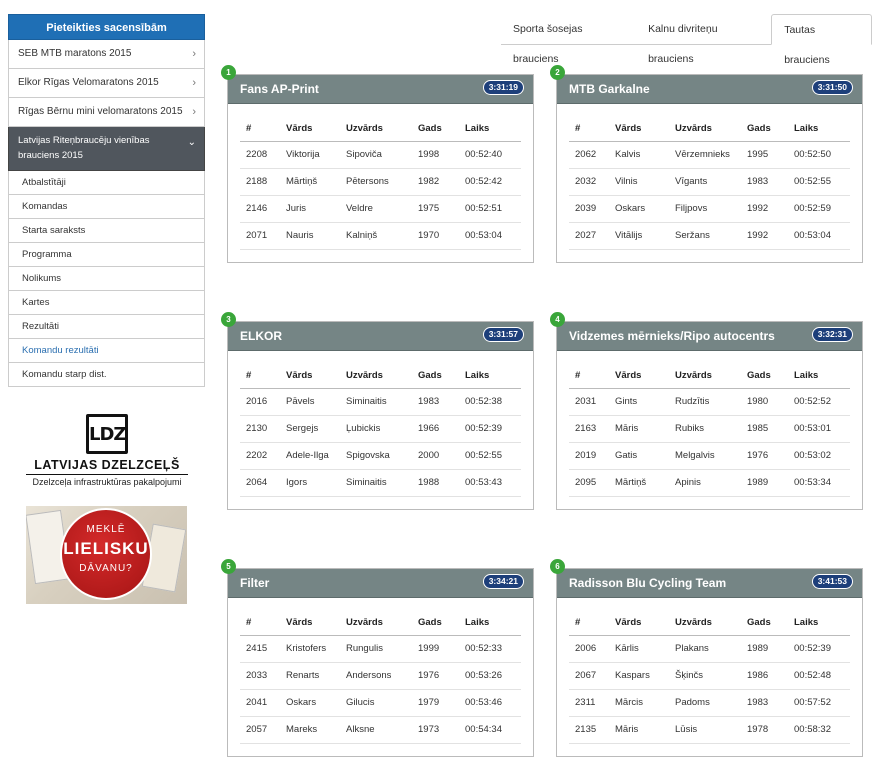 The height and width of the screenshot is (764, 872). Describe the element at coordinates (310, 703) in the screenshot. I see `cell-first-name: Oskars` at that location.